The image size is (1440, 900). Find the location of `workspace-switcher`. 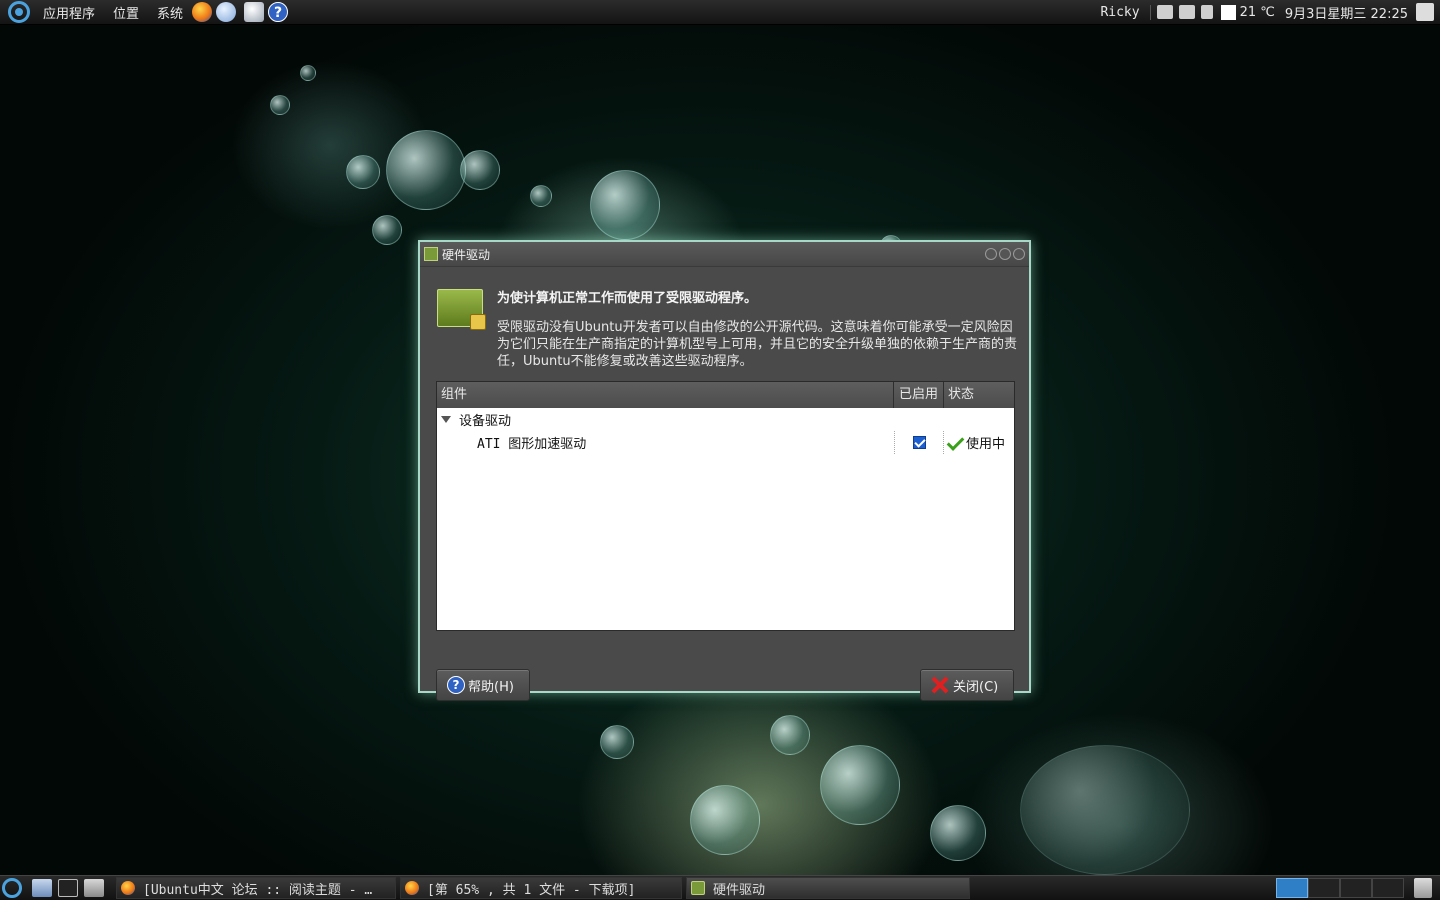

workspace-switcher is located at coordinates (1340, 888).